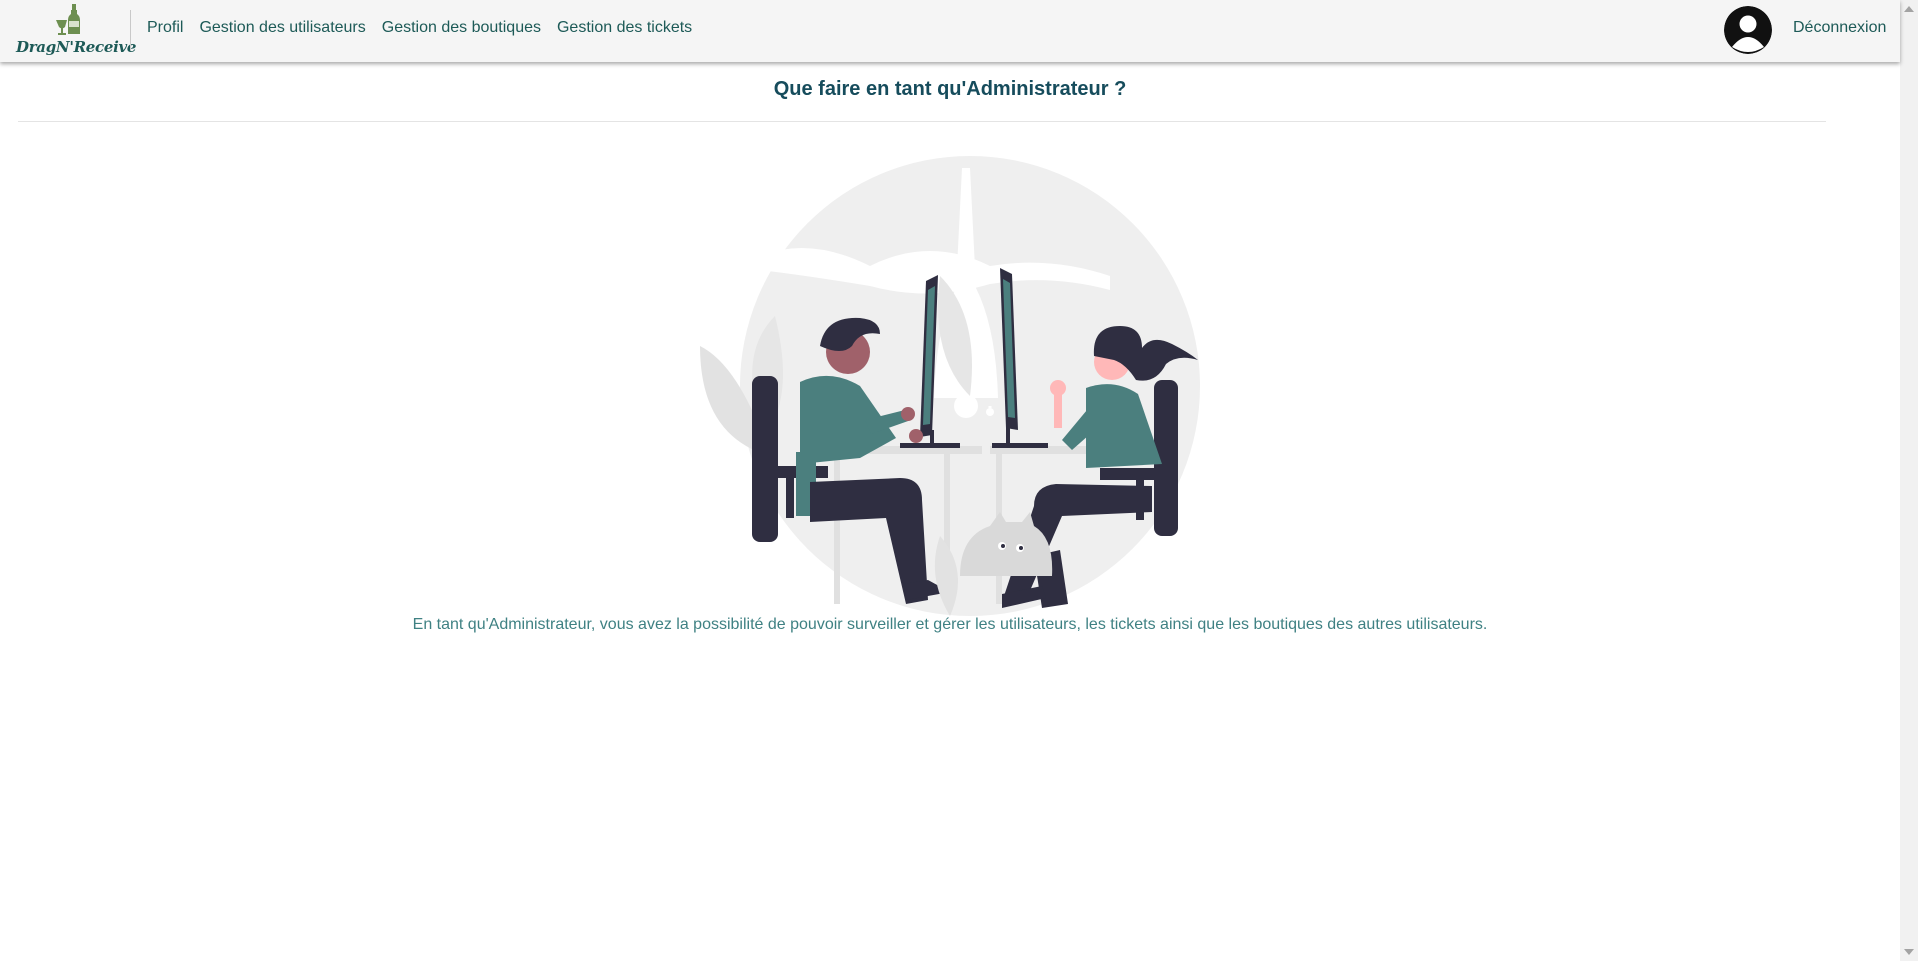 The height and width of the screenshot is (961, 1918). I want to click on nav-link-gestion-boutiques: Gestion des boutiques, so click(461, 28).